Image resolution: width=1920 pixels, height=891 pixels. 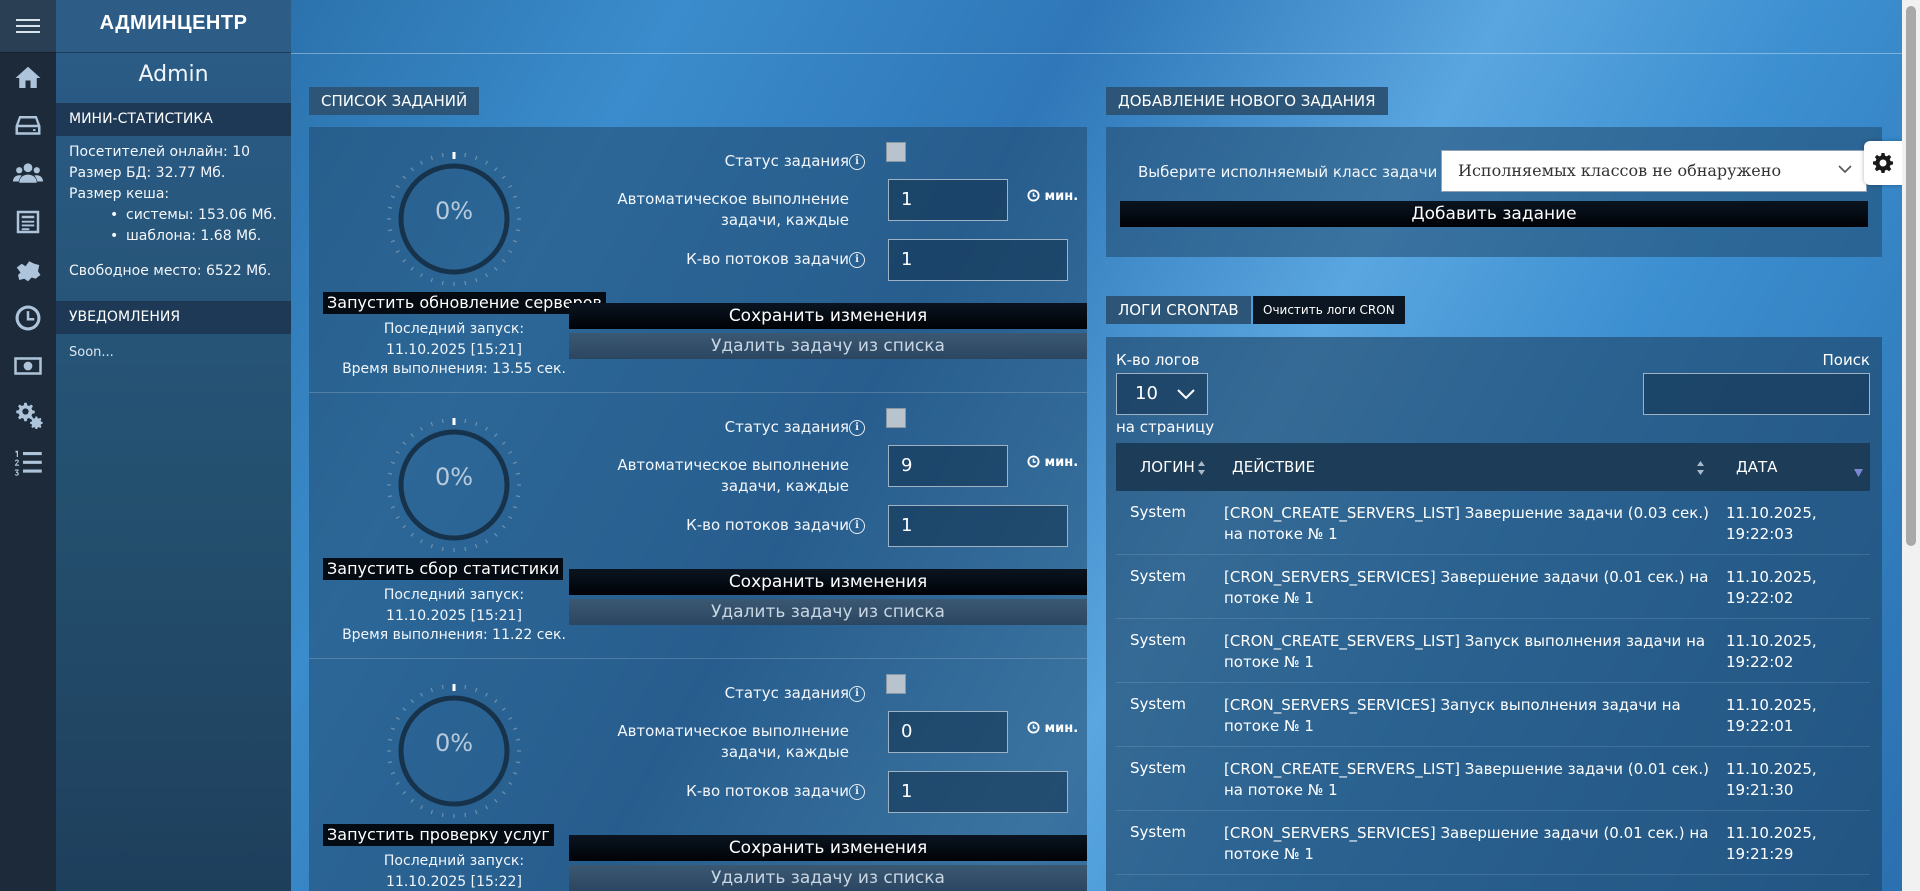 What do you see at coordinates (1329, 310) in the screenshot?
I see `clear-logs-button: Очистить логи CRON` at bounding box center [1329, 310].